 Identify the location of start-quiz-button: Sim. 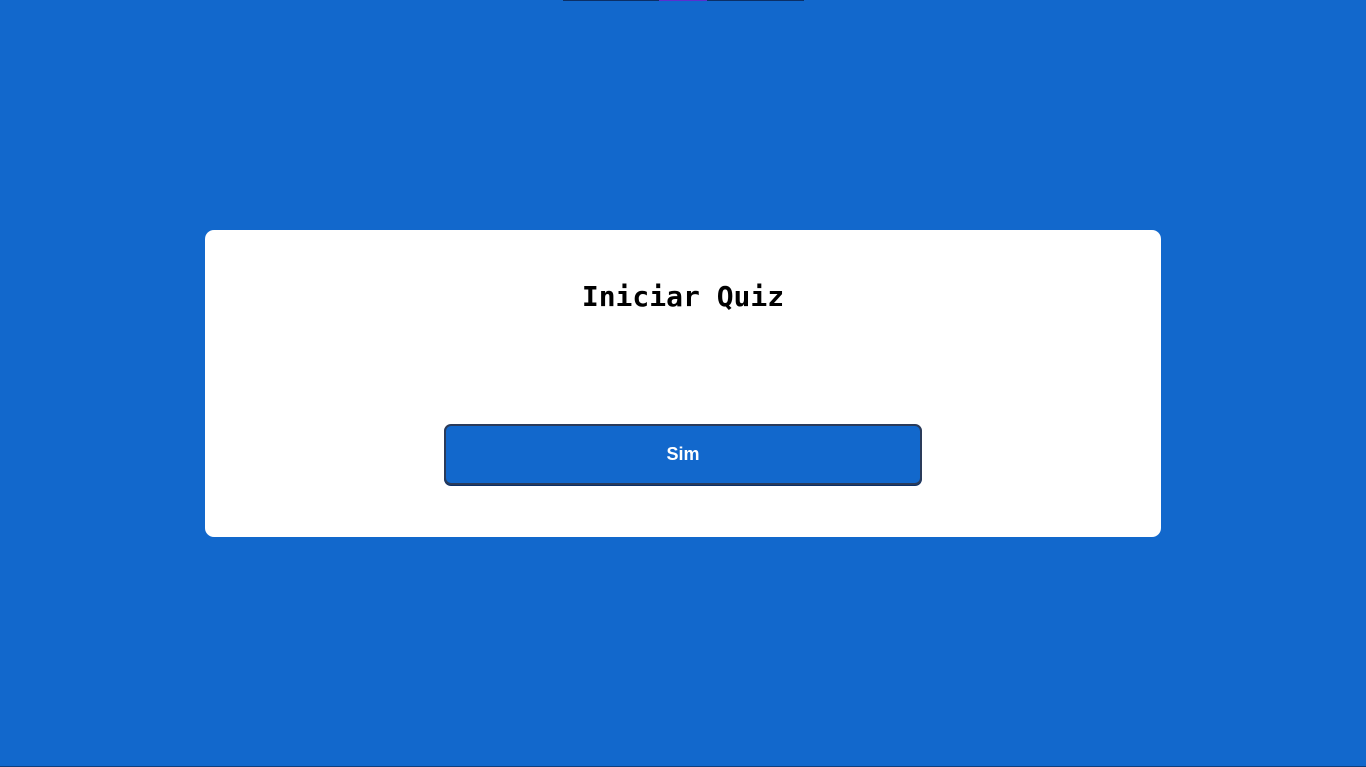
(683, 454).